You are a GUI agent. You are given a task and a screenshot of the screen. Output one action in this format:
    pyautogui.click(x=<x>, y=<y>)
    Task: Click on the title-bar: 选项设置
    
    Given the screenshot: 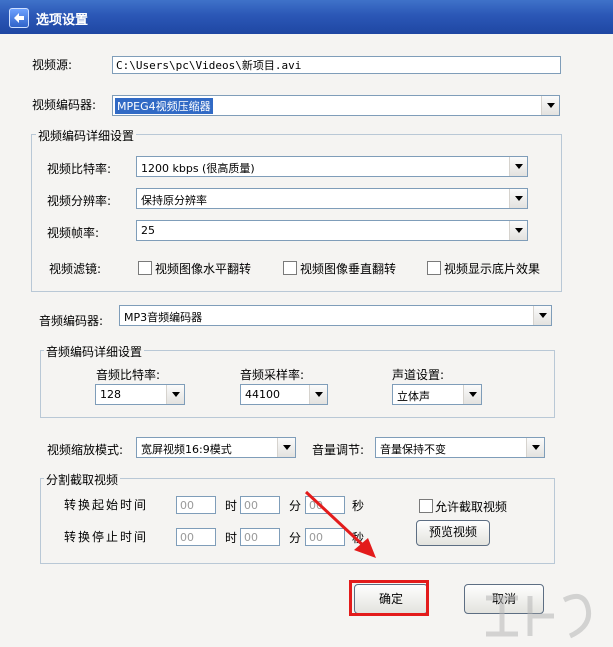 What is the action you would take?
    pyautogui.click(x=306, y=17)
    